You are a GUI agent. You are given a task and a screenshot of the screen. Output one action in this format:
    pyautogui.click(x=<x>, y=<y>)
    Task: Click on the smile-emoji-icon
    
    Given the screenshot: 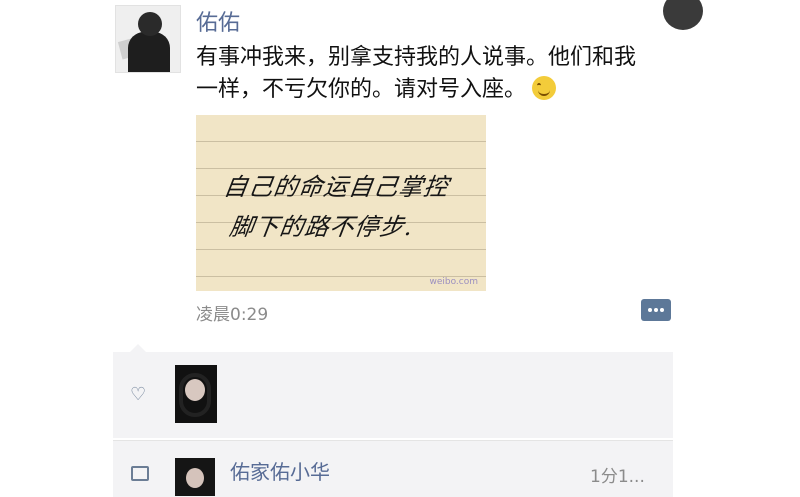 What is the action you would take?
    pyautogui.click(x=544, y=88)
    